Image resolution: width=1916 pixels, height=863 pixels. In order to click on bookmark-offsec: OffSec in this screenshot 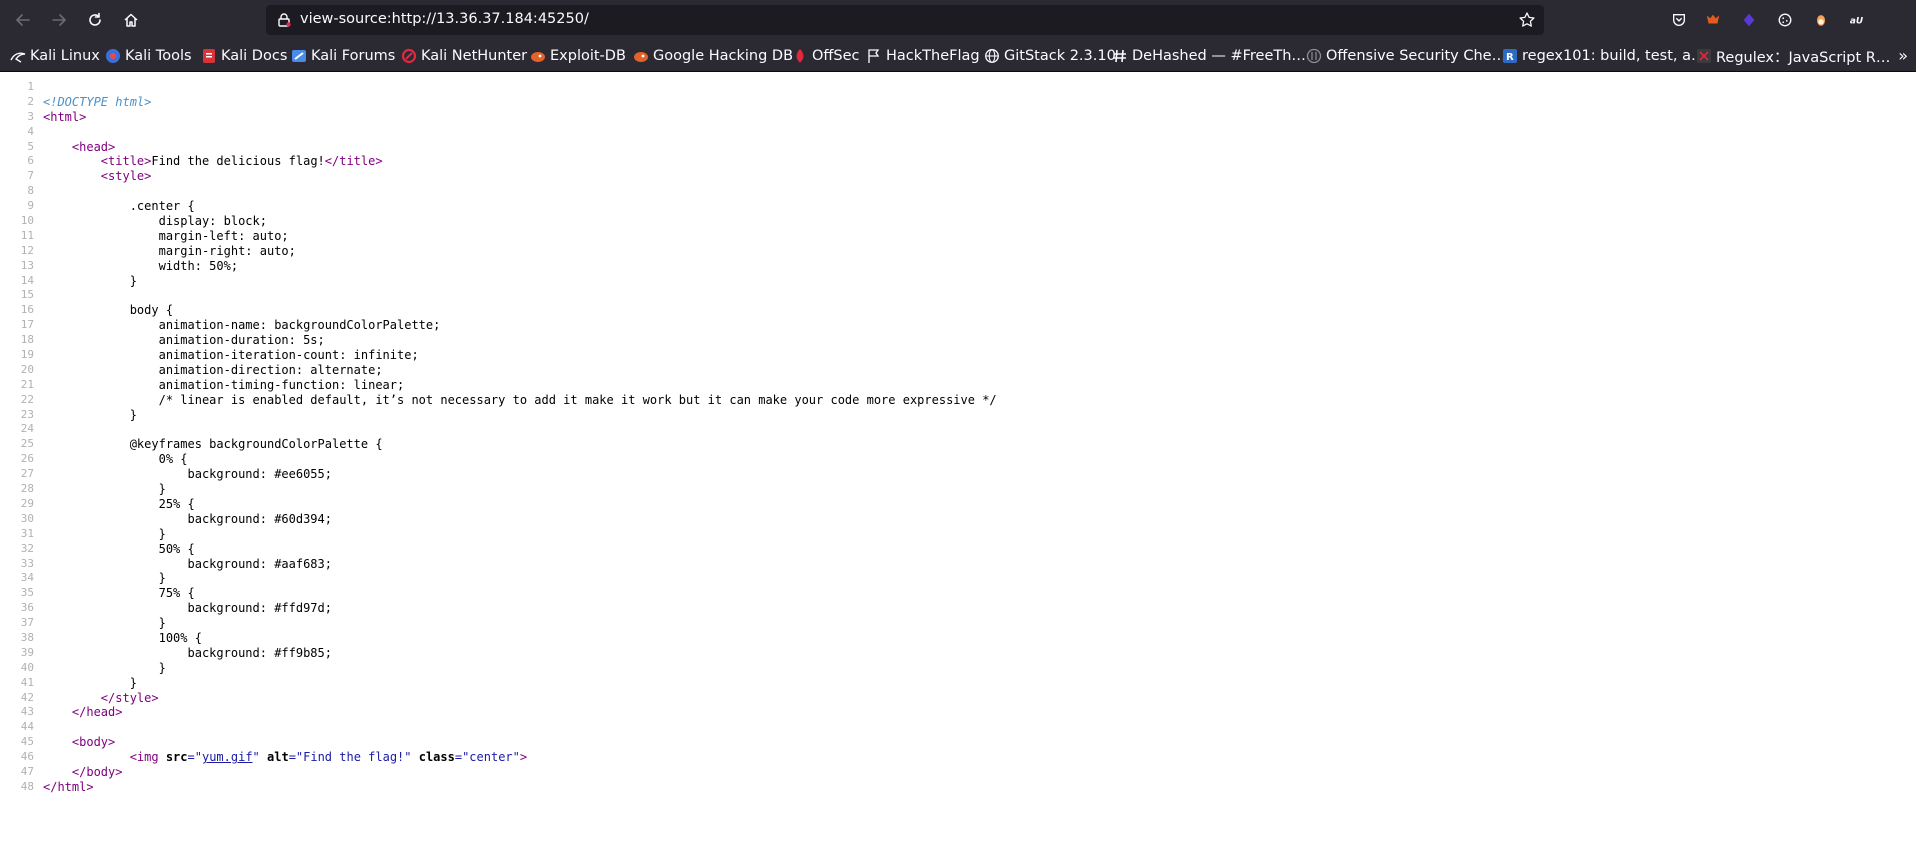, I will do `click(826, 56)`.